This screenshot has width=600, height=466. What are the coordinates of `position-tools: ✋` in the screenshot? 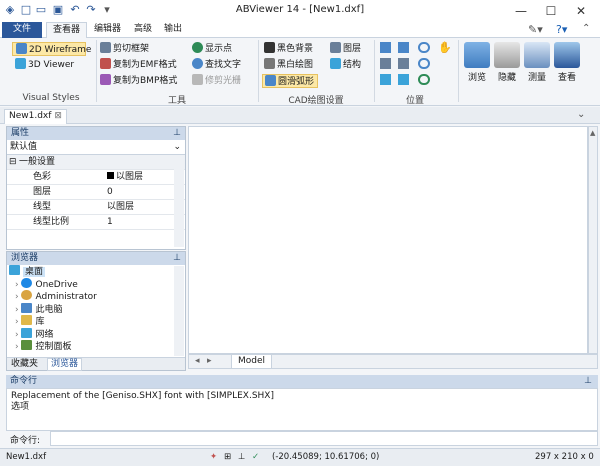 It's located at (416, 65).